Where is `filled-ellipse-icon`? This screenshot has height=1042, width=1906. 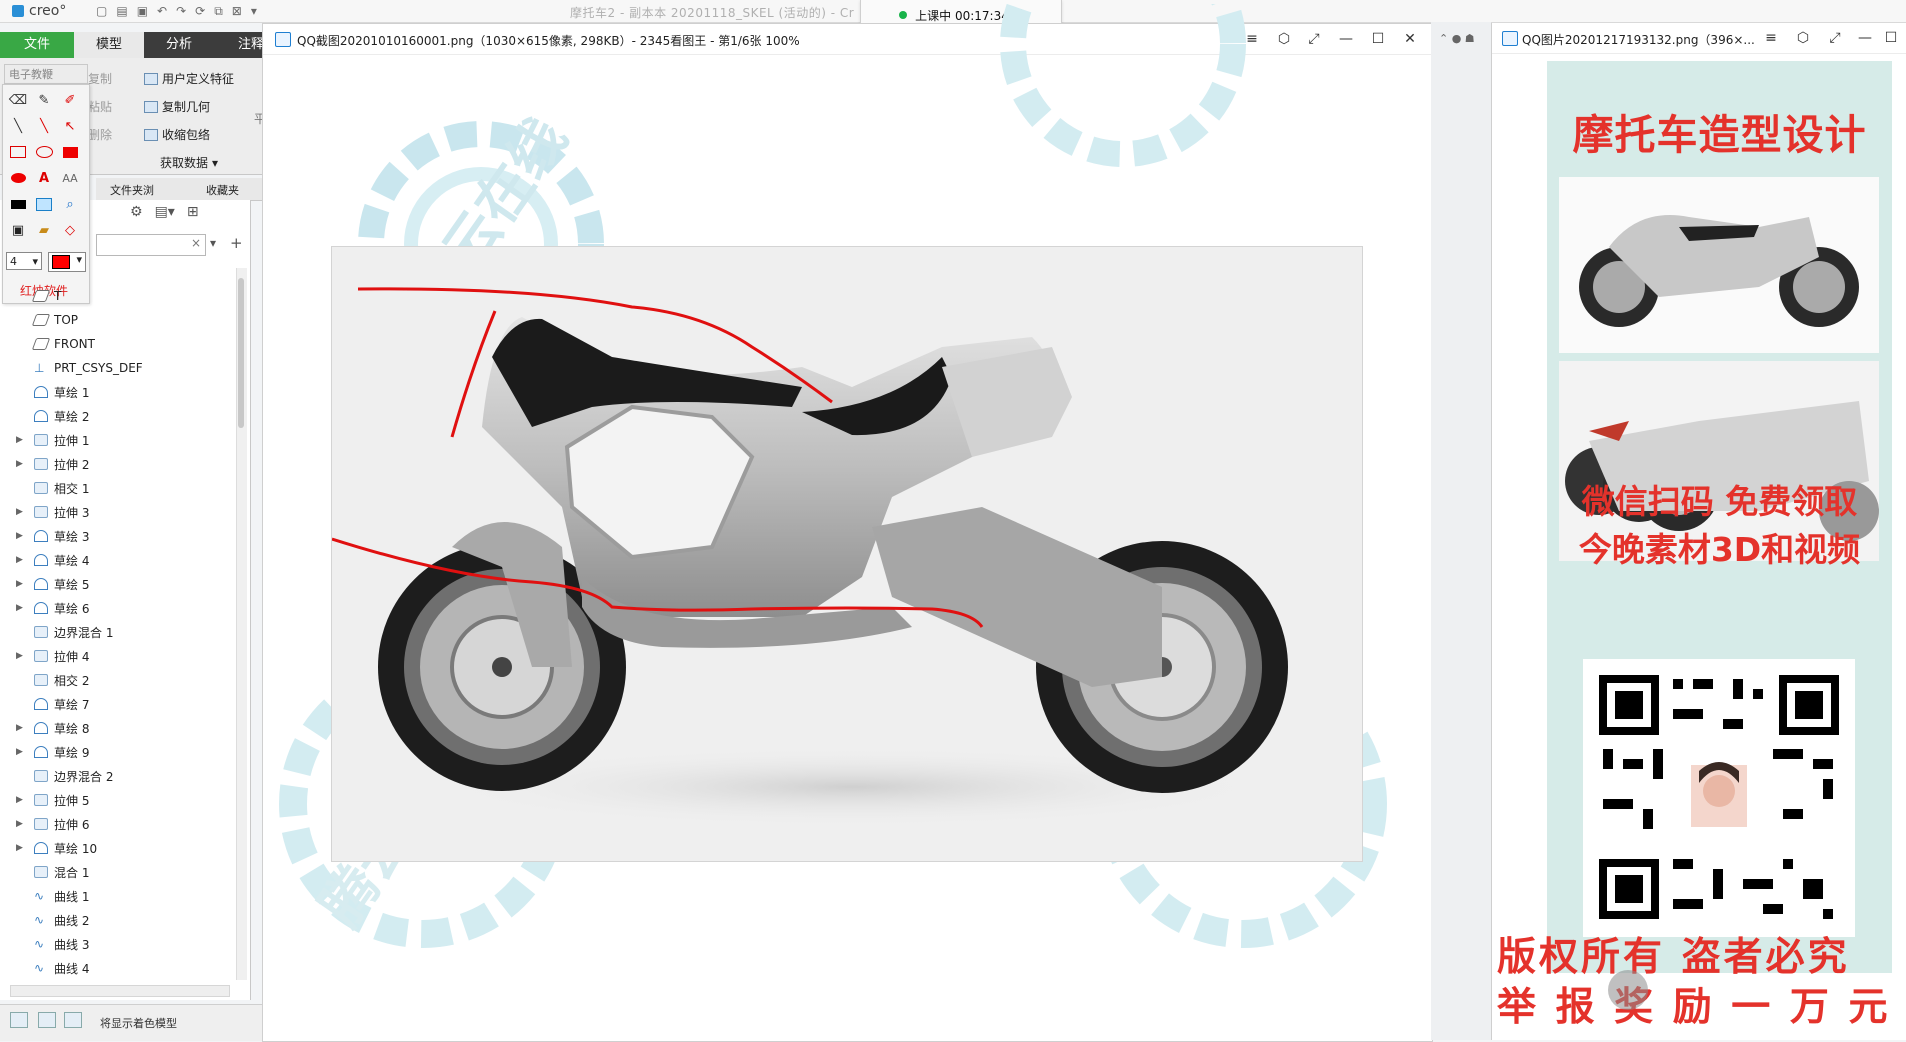
filled-ellipse-icon is located at coordinates (18, 178).